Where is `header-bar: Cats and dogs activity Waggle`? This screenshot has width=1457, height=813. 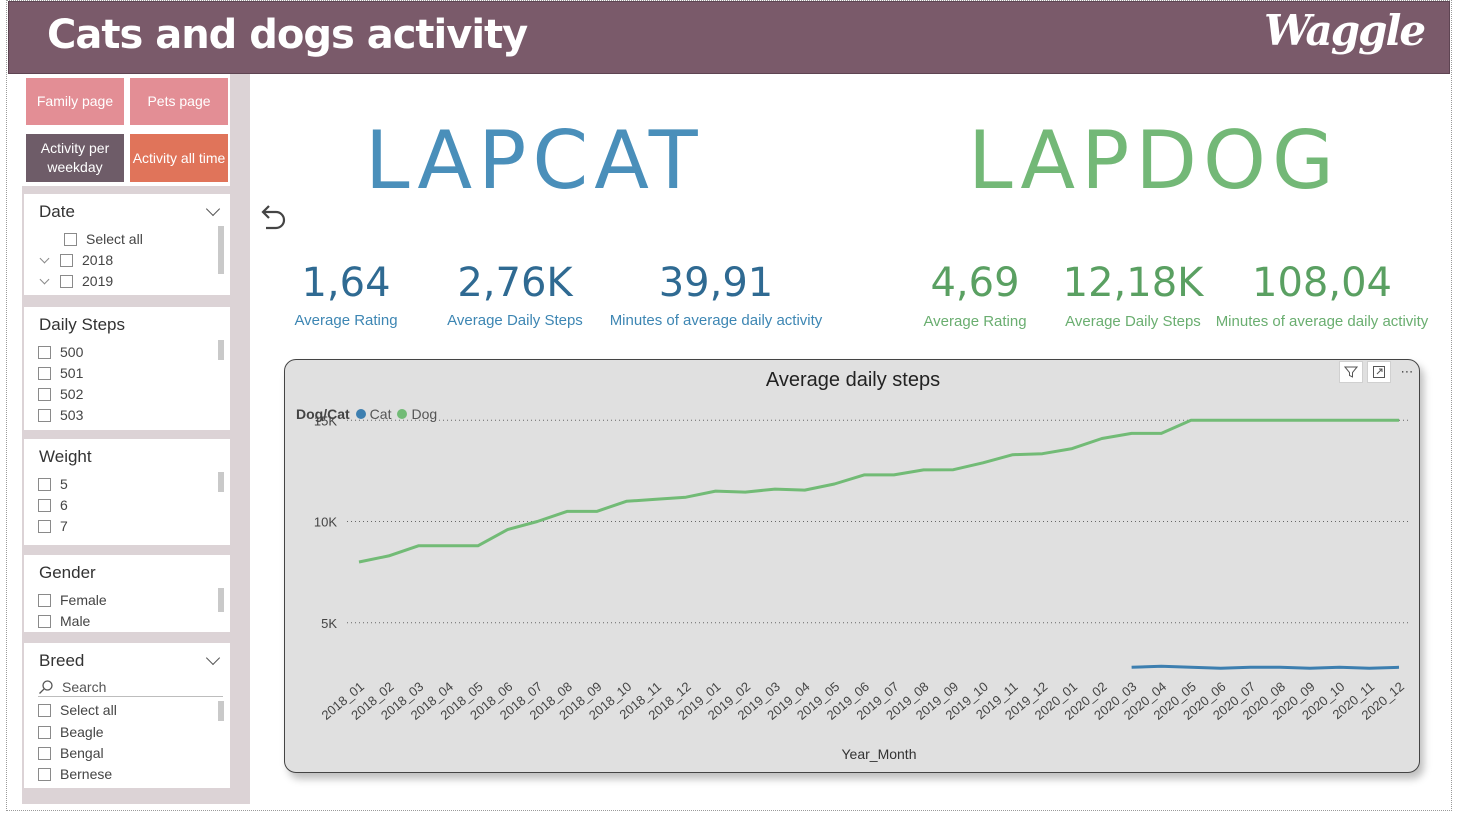 header-bar: Cats and dogs activity Waggle is located at coordinates (729, 37).